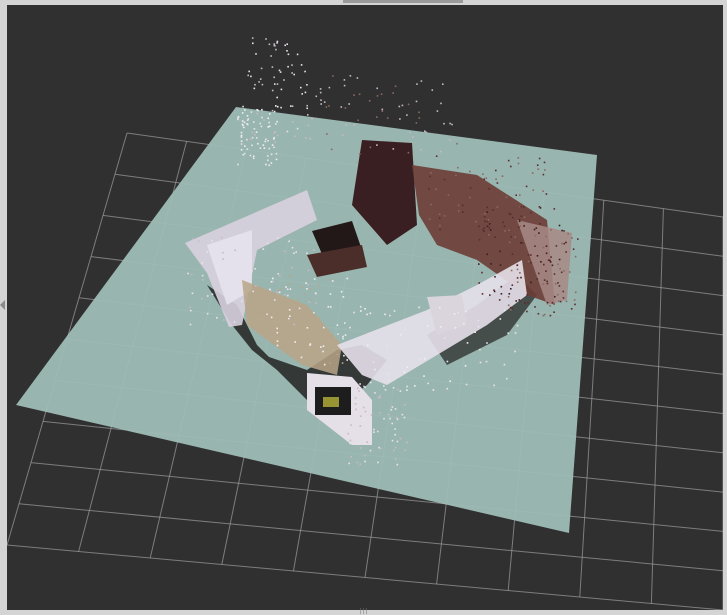  Describe the element at coordinates (403, 1) in the screenshot. I see `top-panel-tab` at that location.